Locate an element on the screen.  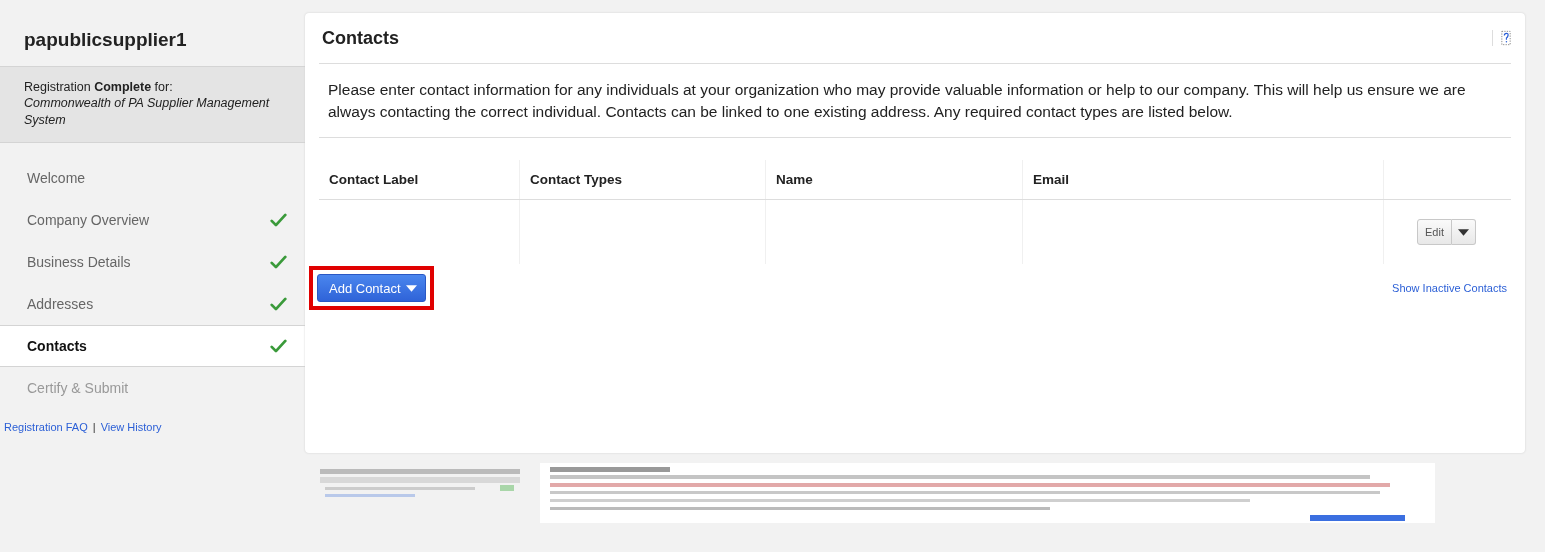
step-item: Company Overview is located at coordinates (152, 219).